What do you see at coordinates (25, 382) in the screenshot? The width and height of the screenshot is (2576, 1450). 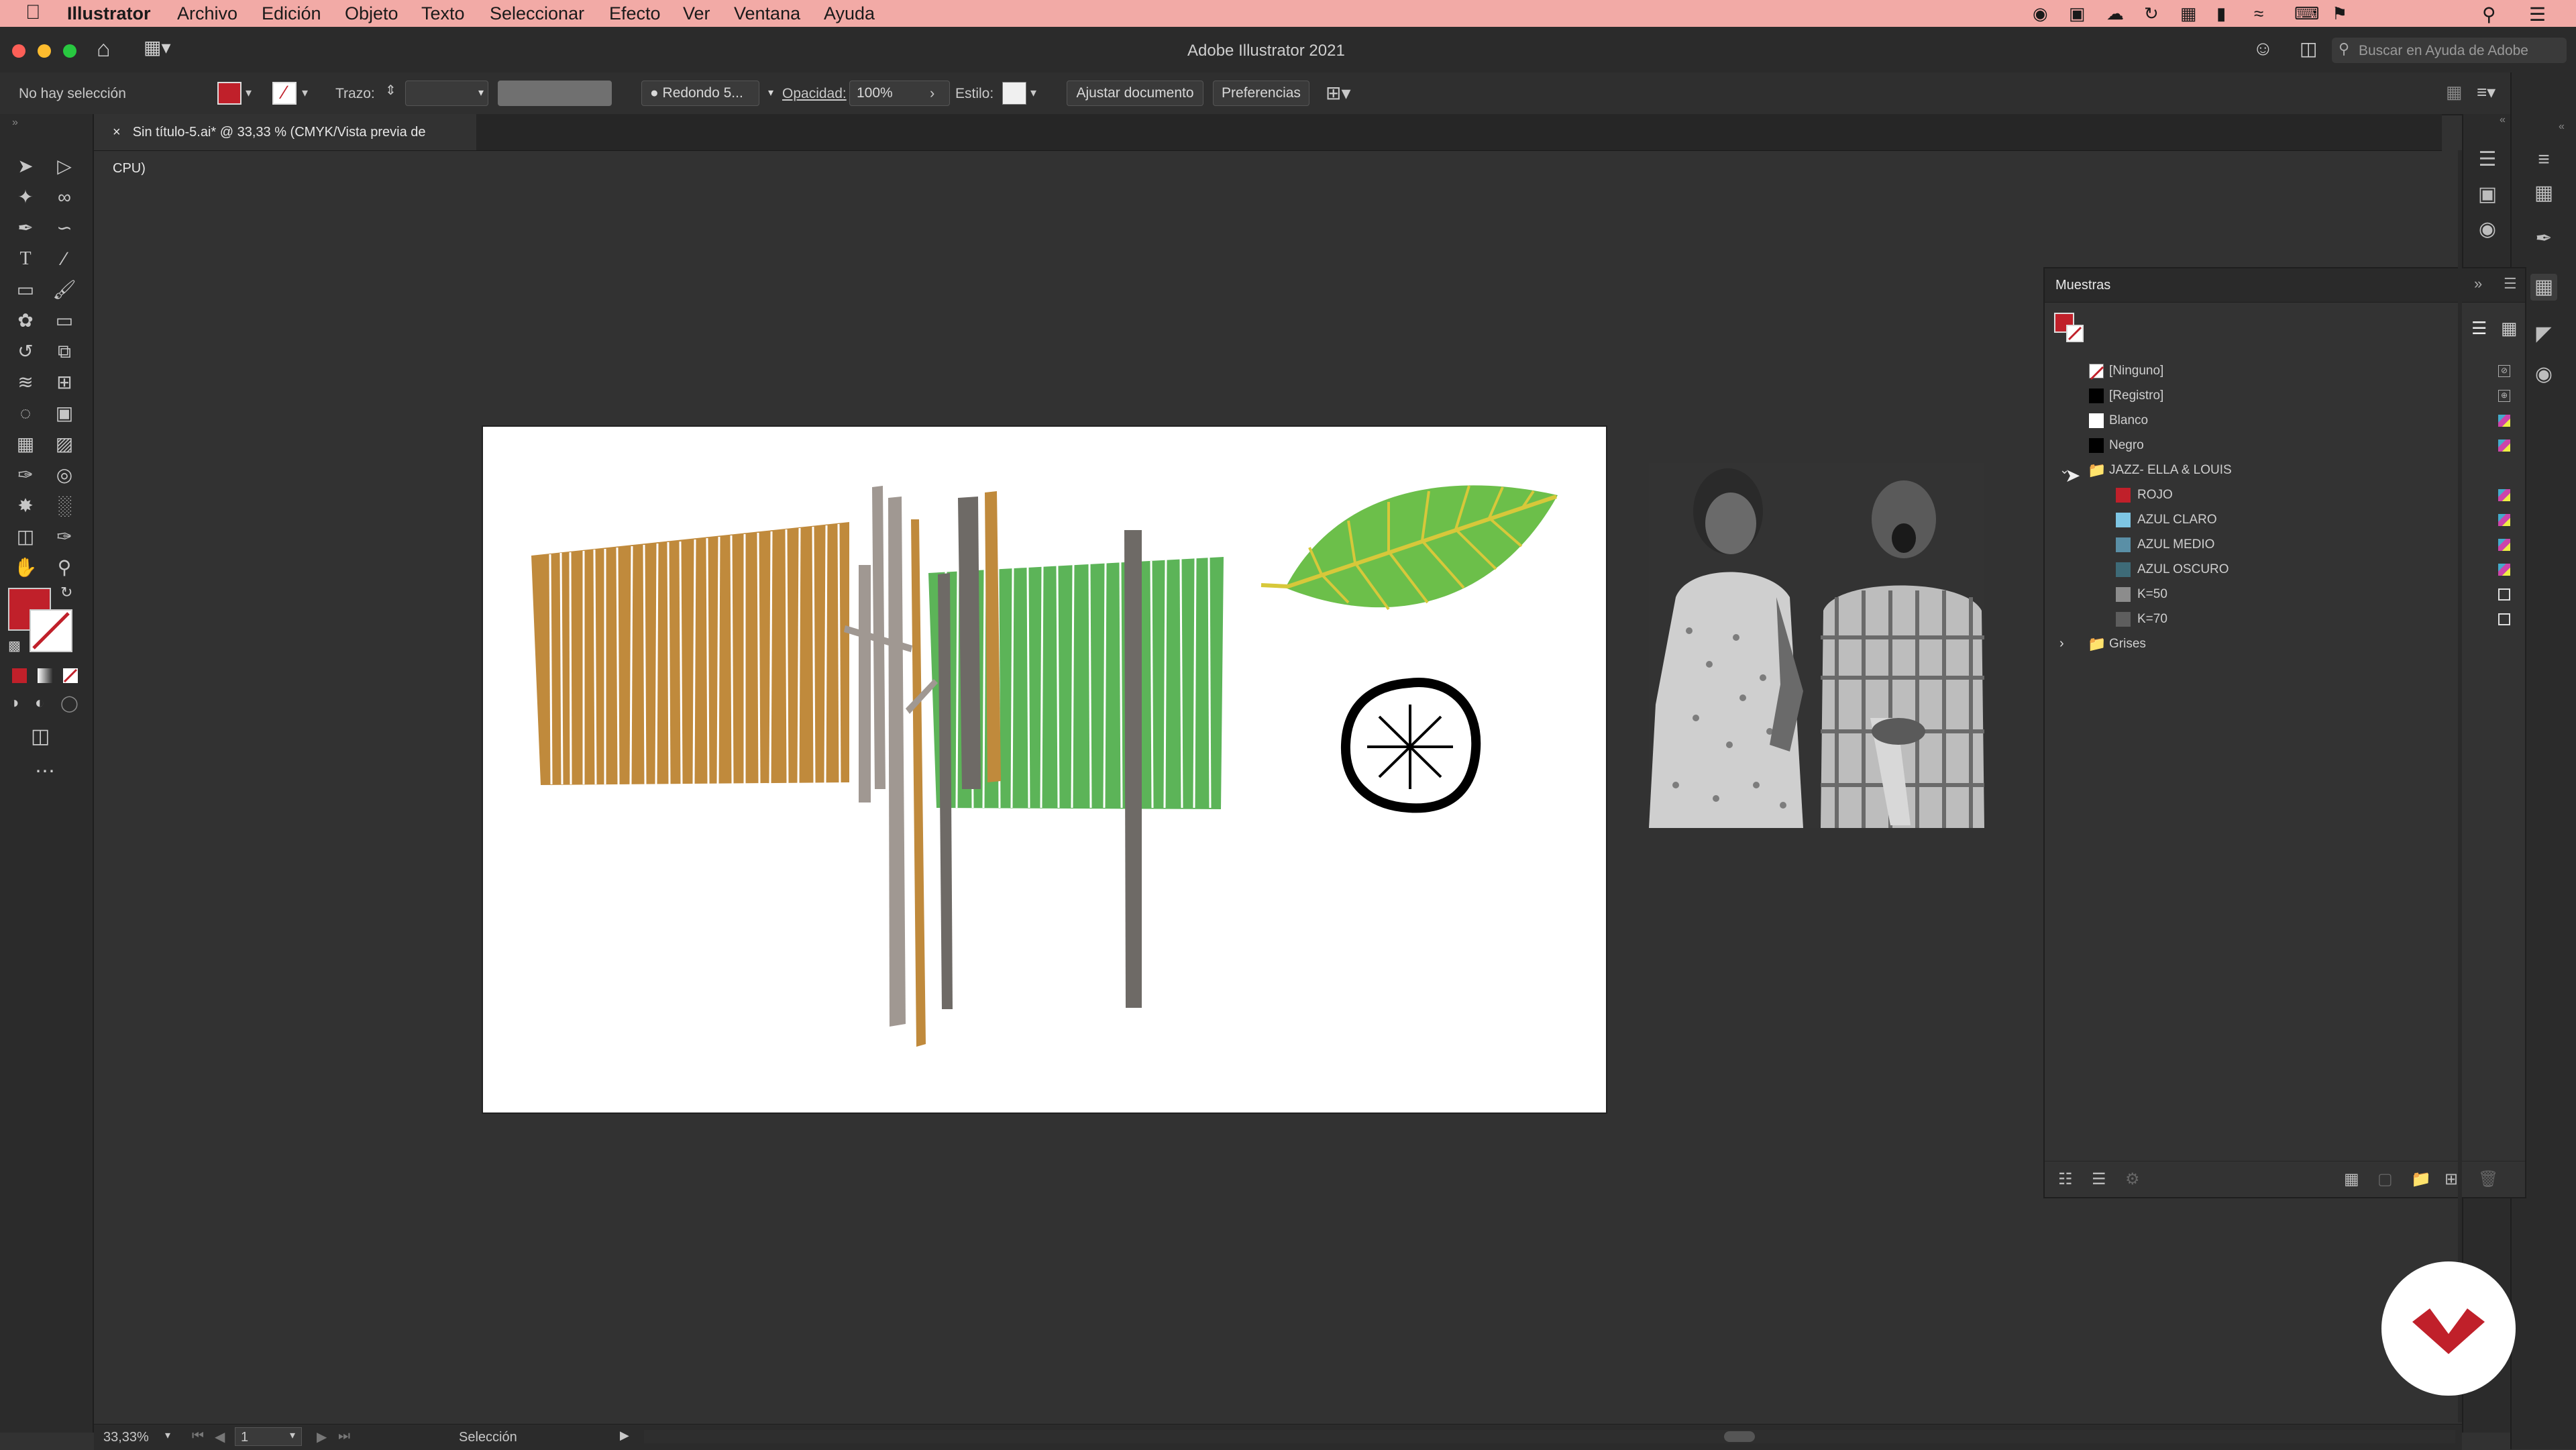 I see `warp-tool-icon: ≋` at bounding box center [25, 382].